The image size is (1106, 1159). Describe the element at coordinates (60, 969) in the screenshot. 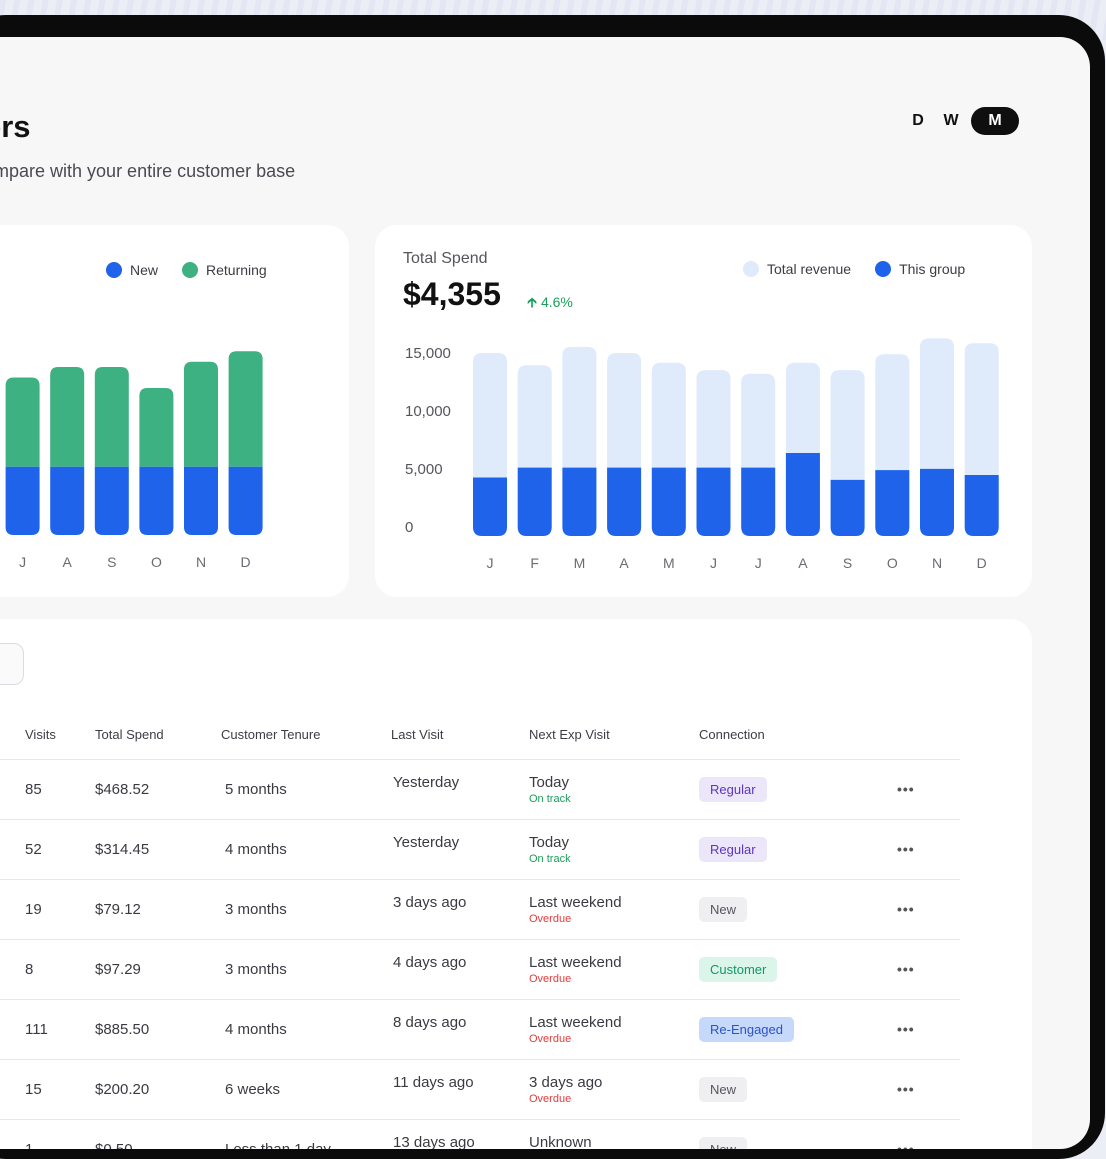

I see `visits-cell: 8` at that location.